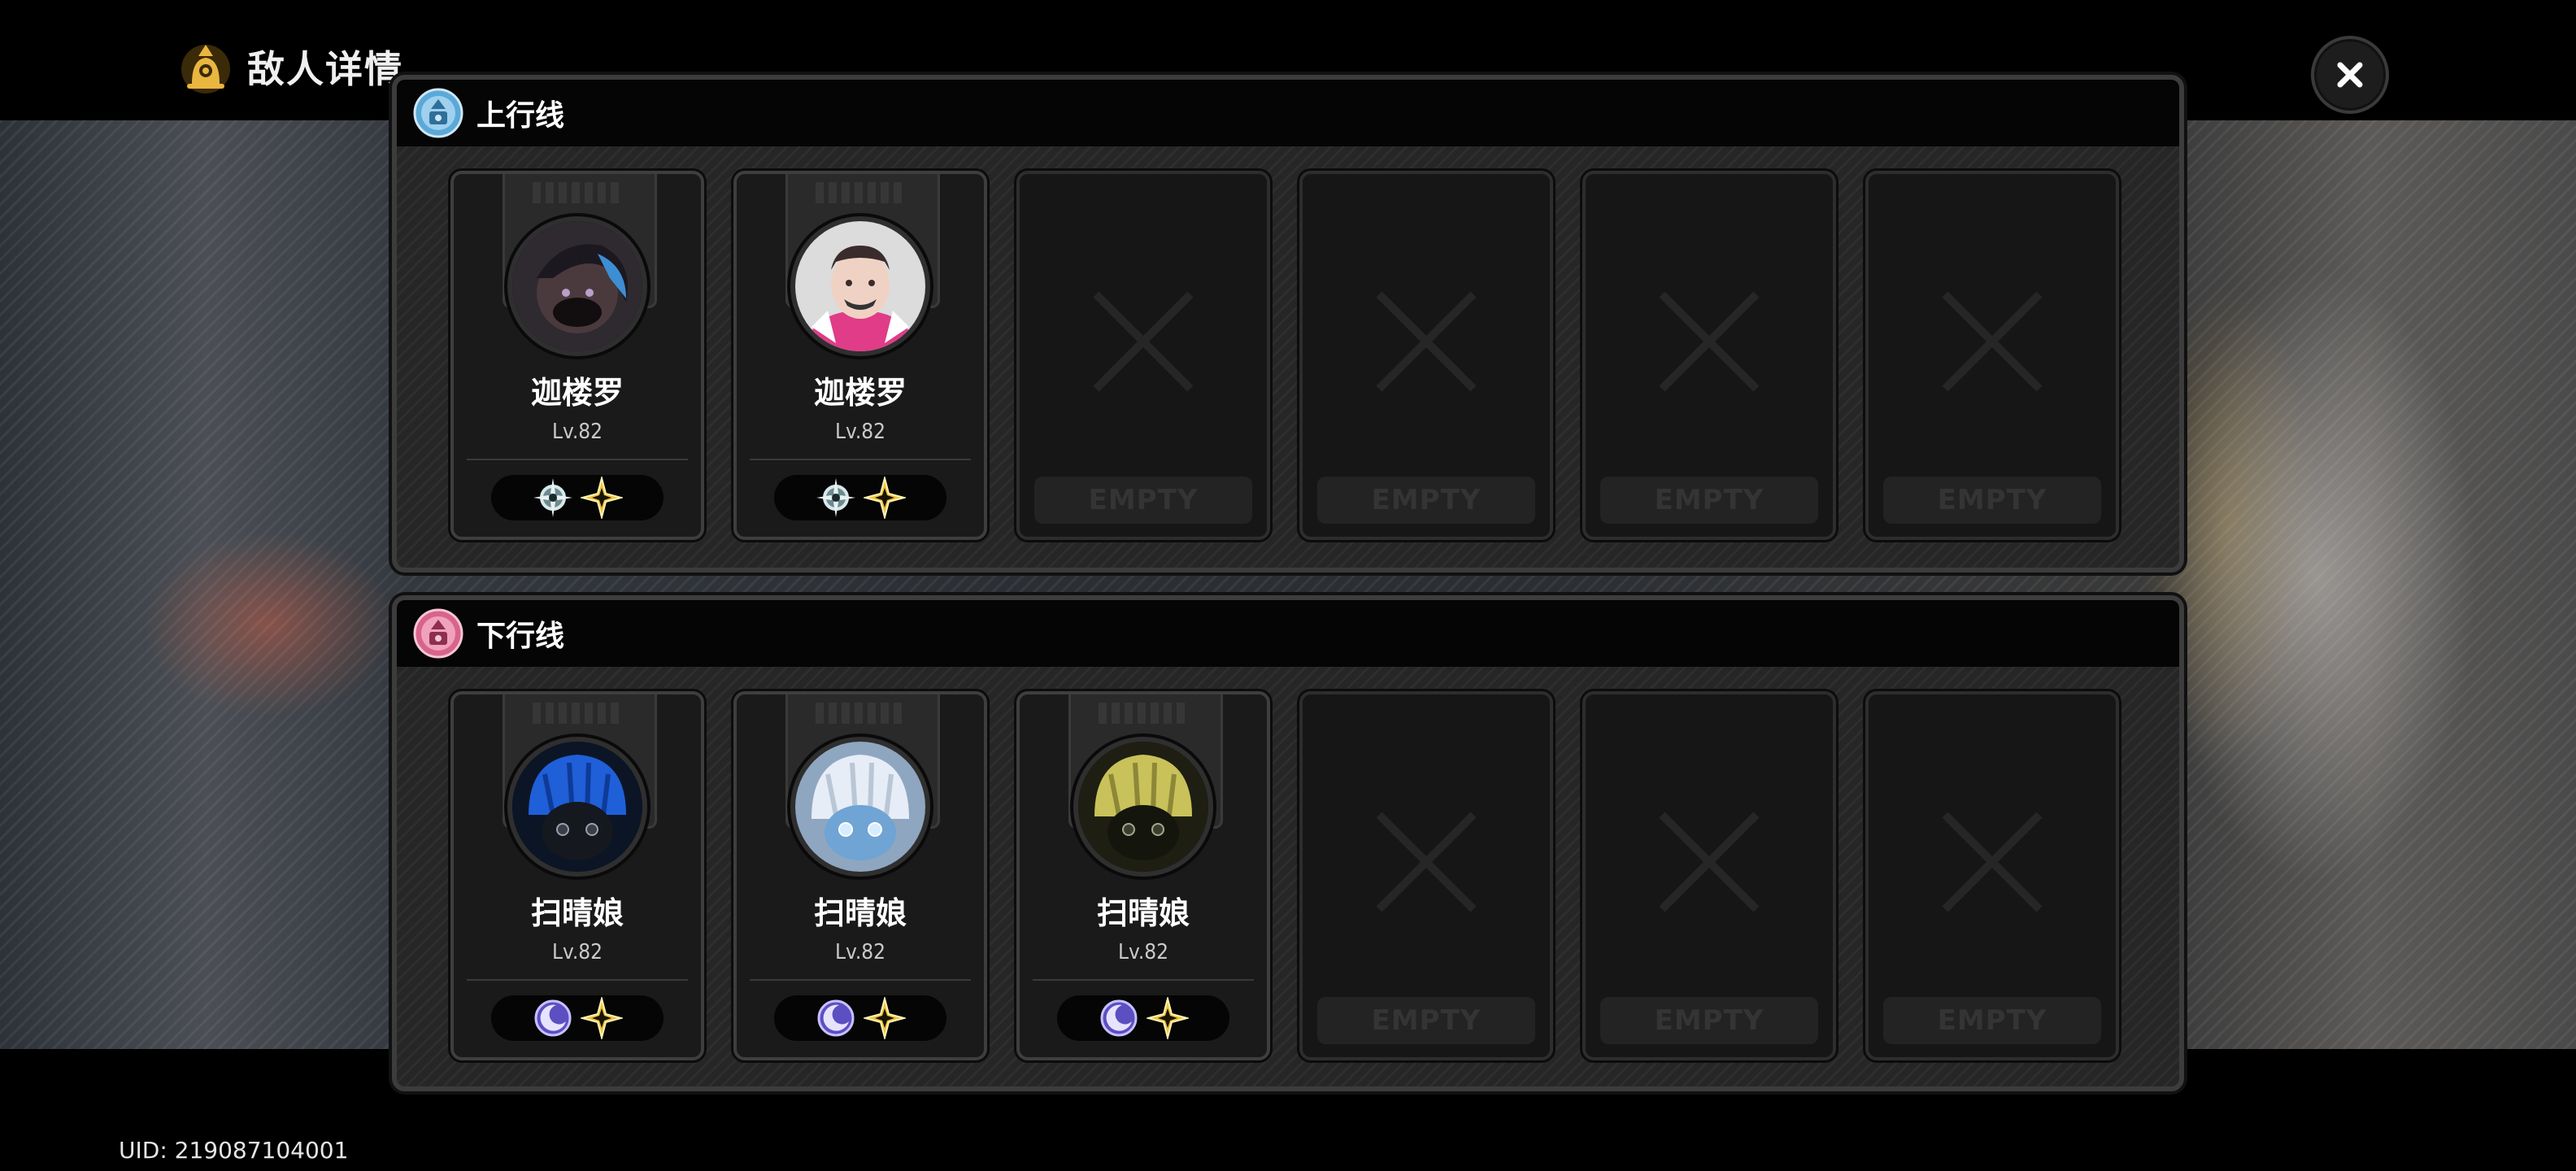  Describe the element at coordinates (325, 69) in the screenshot. I see `page-title: 敌人详情` at that location.